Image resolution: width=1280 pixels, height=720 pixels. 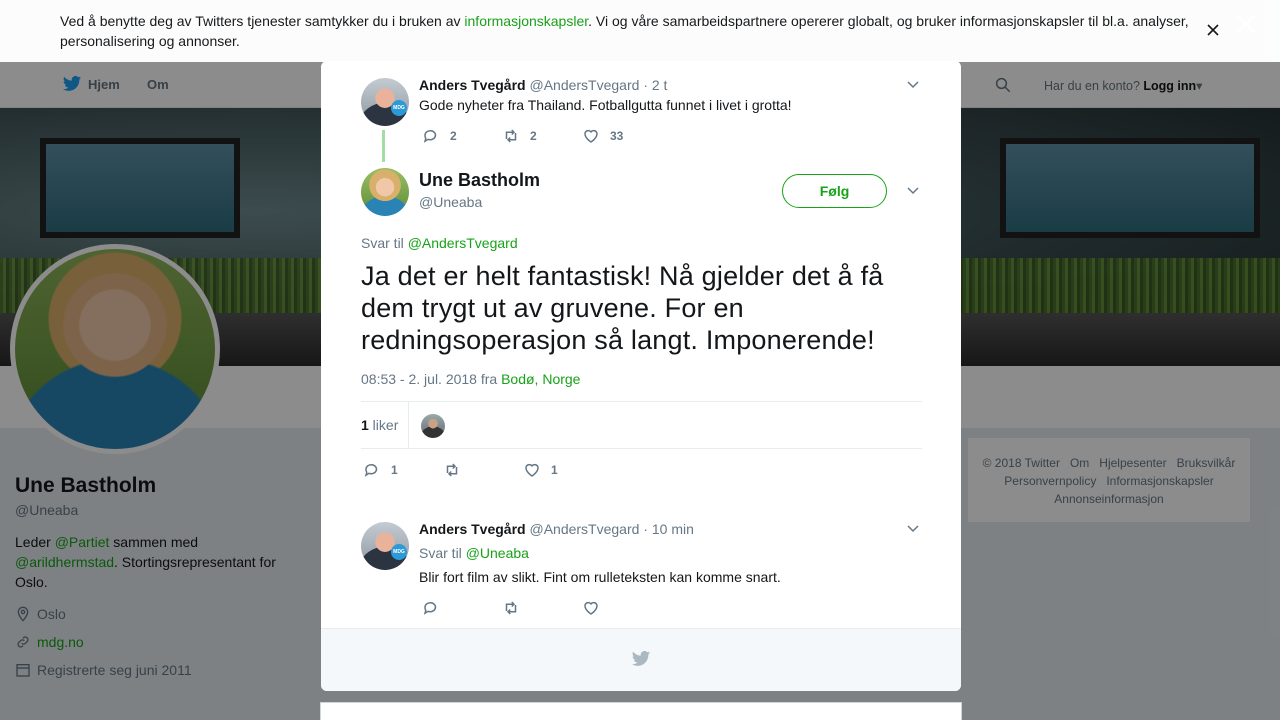 I want to click on retweet-count: 2, so click(x=533, y=136).